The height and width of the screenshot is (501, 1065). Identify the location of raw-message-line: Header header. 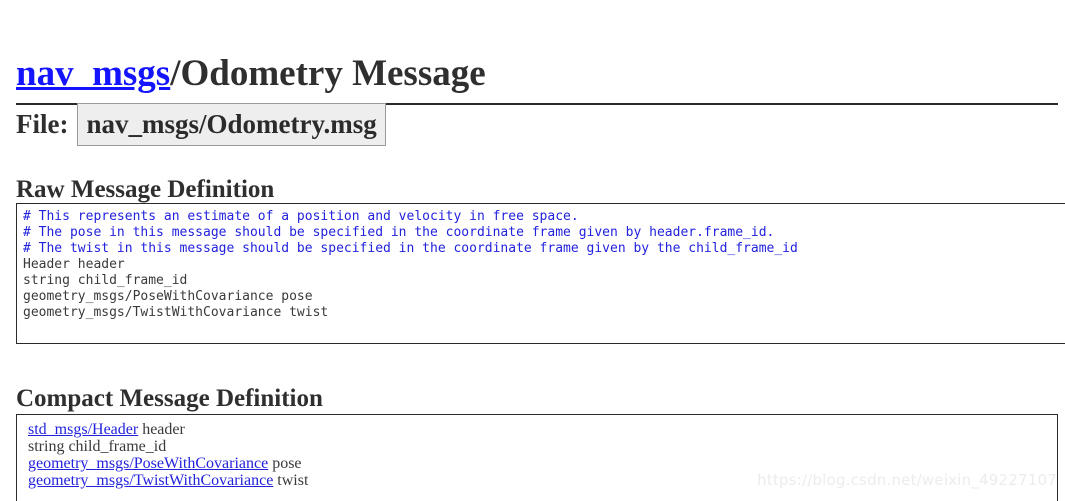
(74, 264).